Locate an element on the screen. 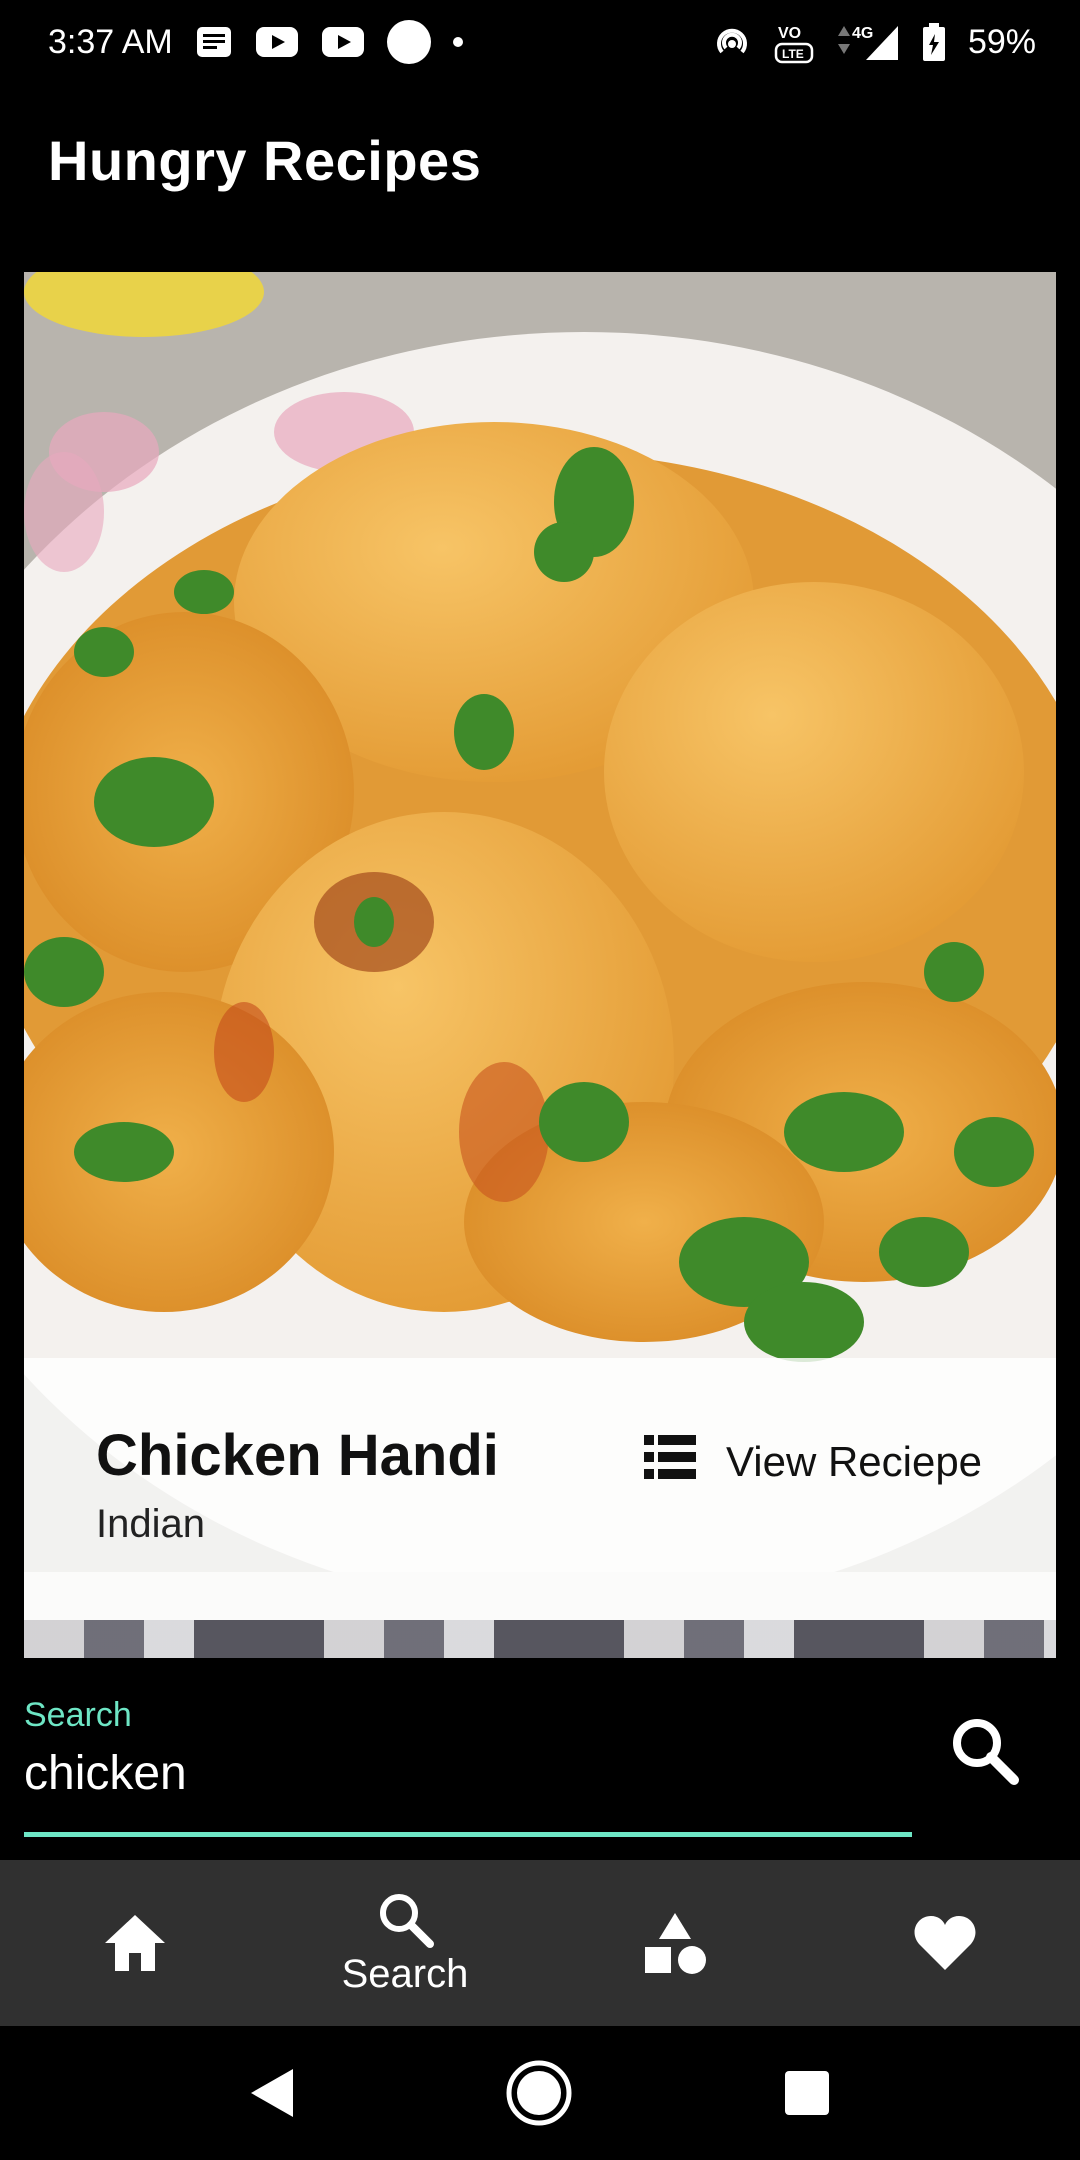 The width and height of the screenshot is (1080, 2160). recents-icon is located at coordinates (807, 2093).